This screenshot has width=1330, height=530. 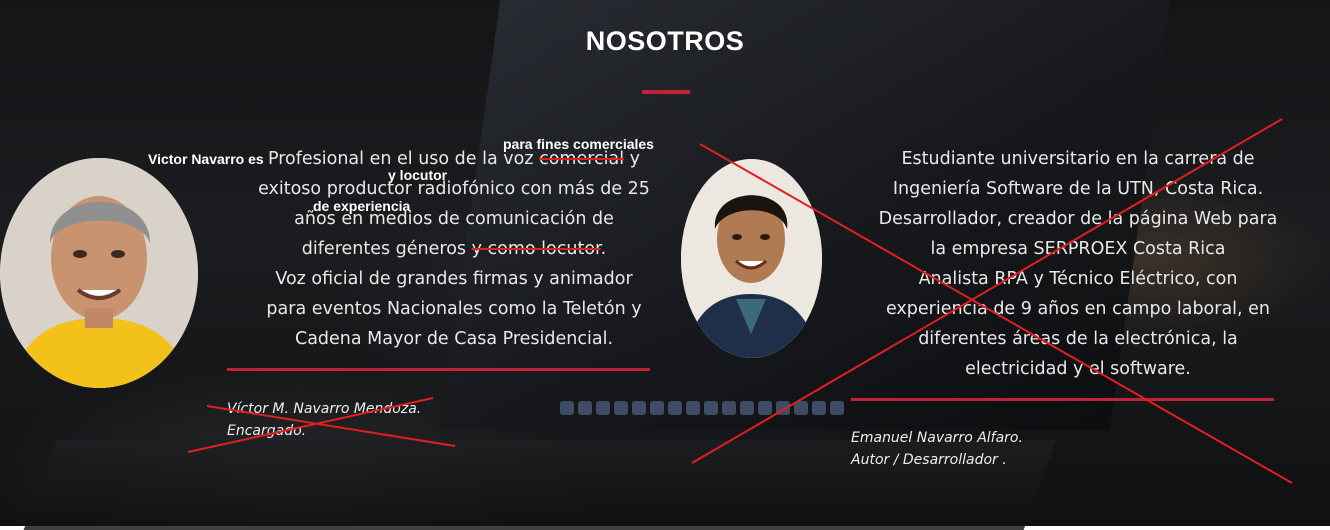 What do you see at coordinates (665, 41) in the screenshot?
I see `section-title: NOSOTROS` at bounding box center [665, 41].